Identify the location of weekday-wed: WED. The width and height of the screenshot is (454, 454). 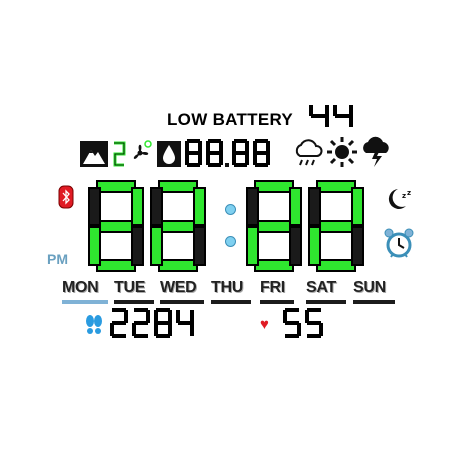
(178, 287).